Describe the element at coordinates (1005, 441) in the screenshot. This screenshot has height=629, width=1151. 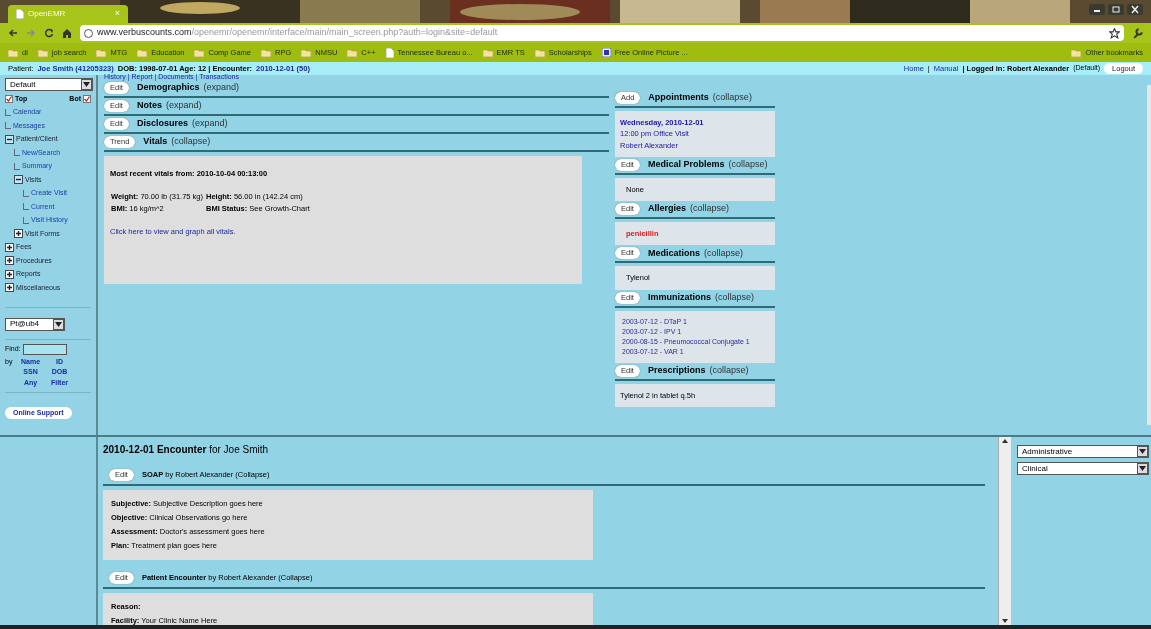
I see `scroll-up-icon` at that location.